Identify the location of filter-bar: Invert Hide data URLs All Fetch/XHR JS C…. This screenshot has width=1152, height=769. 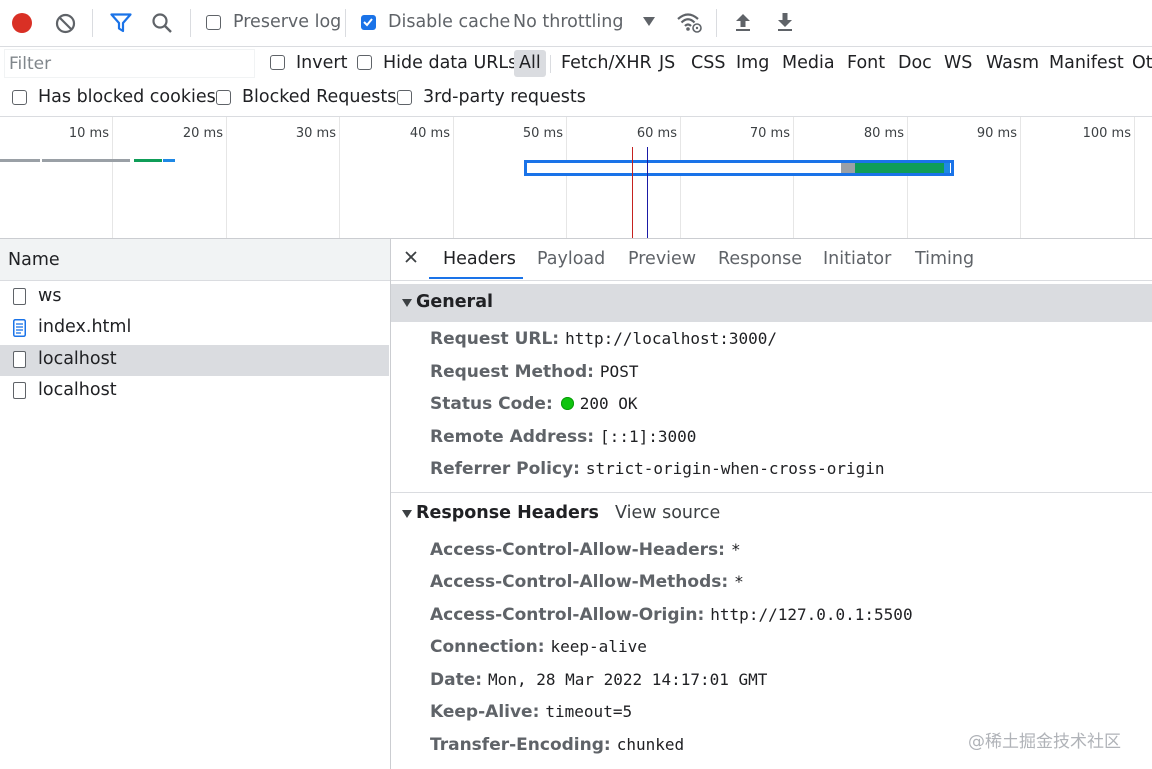
(576, 63).